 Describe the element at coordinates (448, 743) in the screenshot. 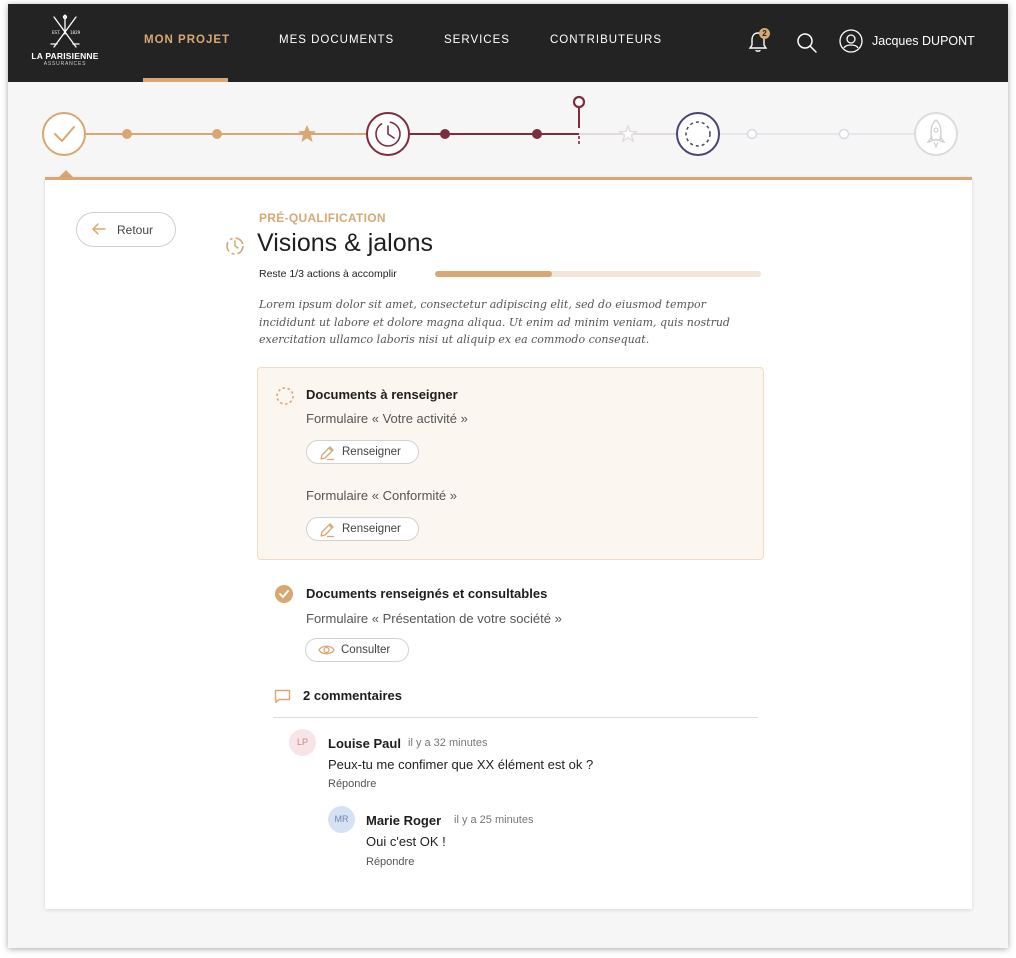

I see `comment-time: il y a 32 minutes` at that location.